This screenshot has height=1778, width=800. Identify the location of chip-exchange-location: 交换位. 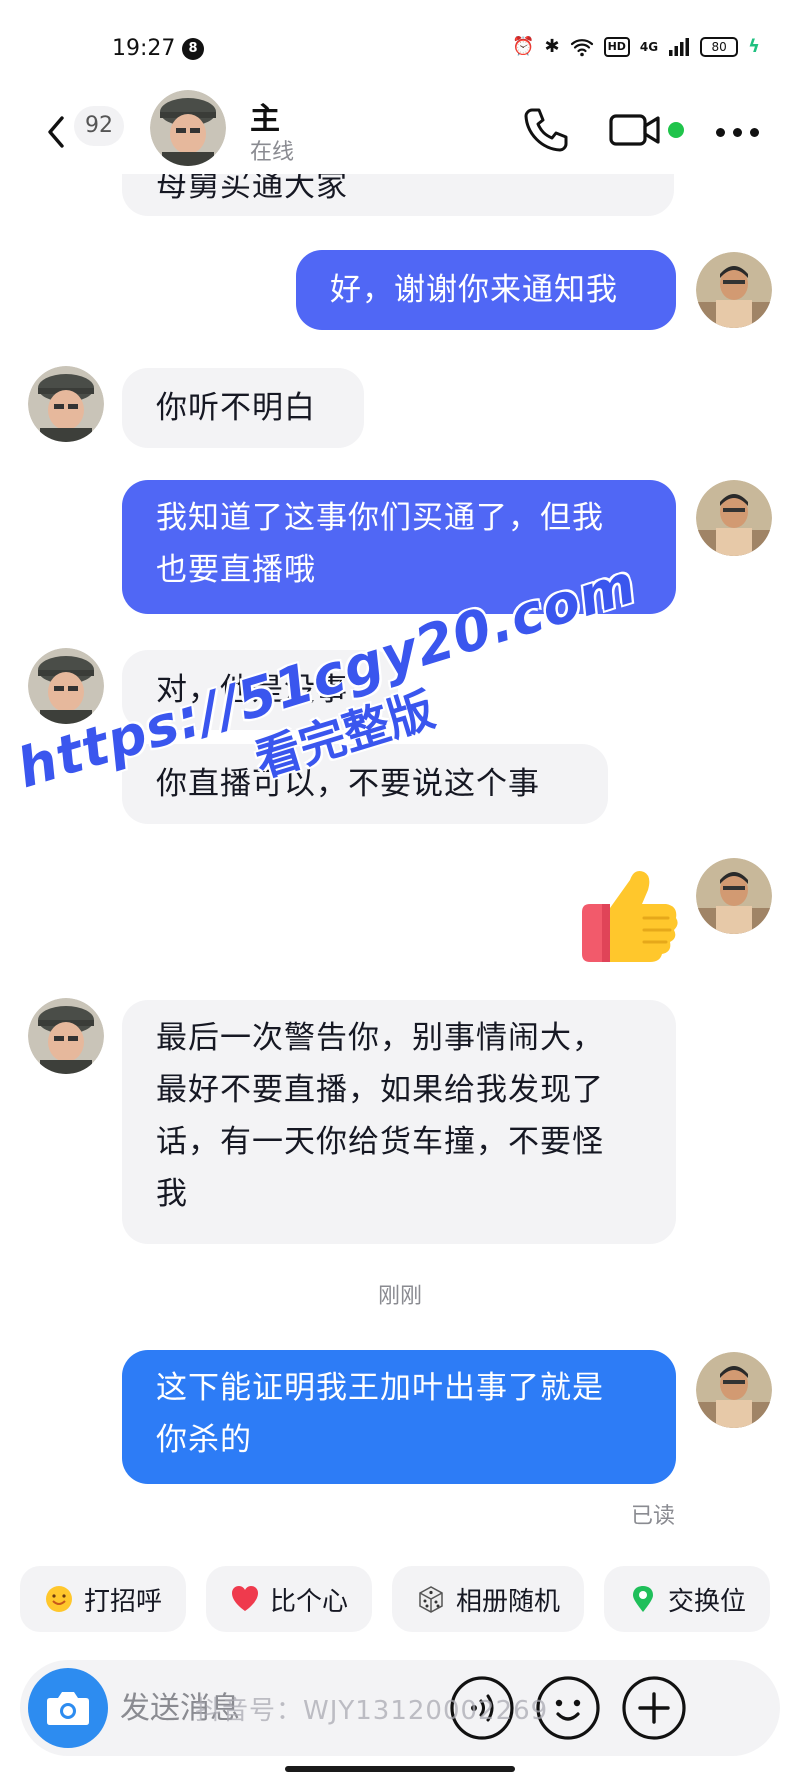
(687, 1599).